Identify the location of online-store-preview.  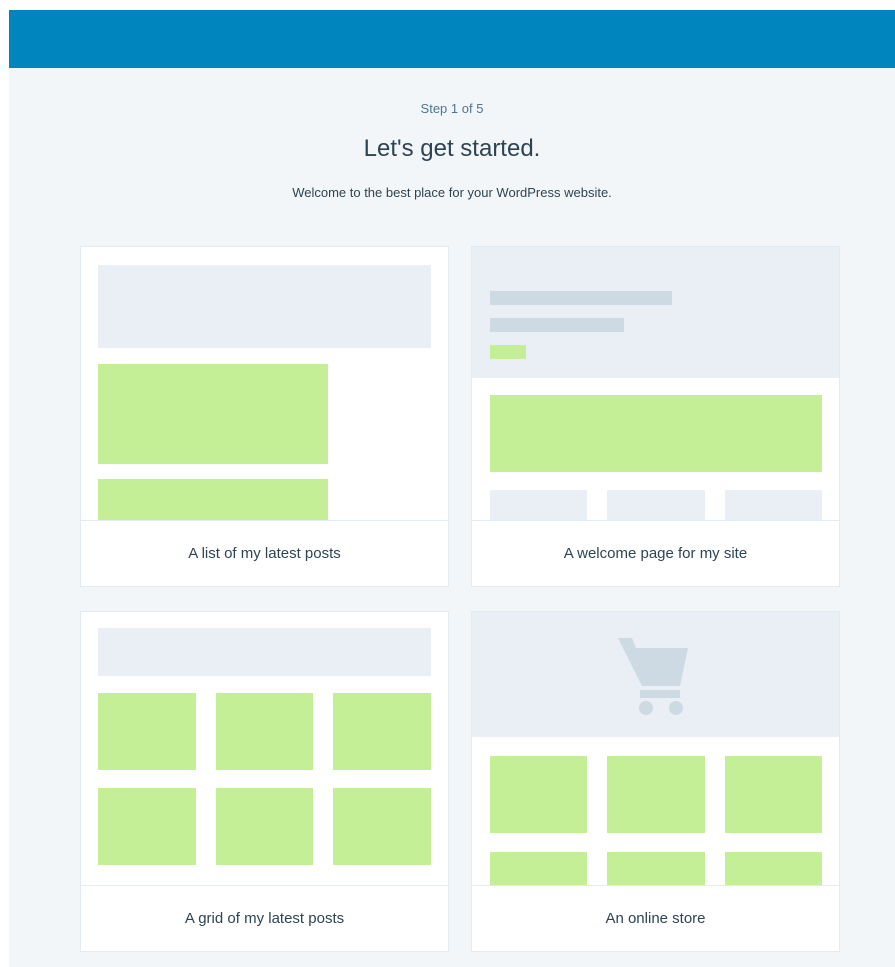
(655, 749).